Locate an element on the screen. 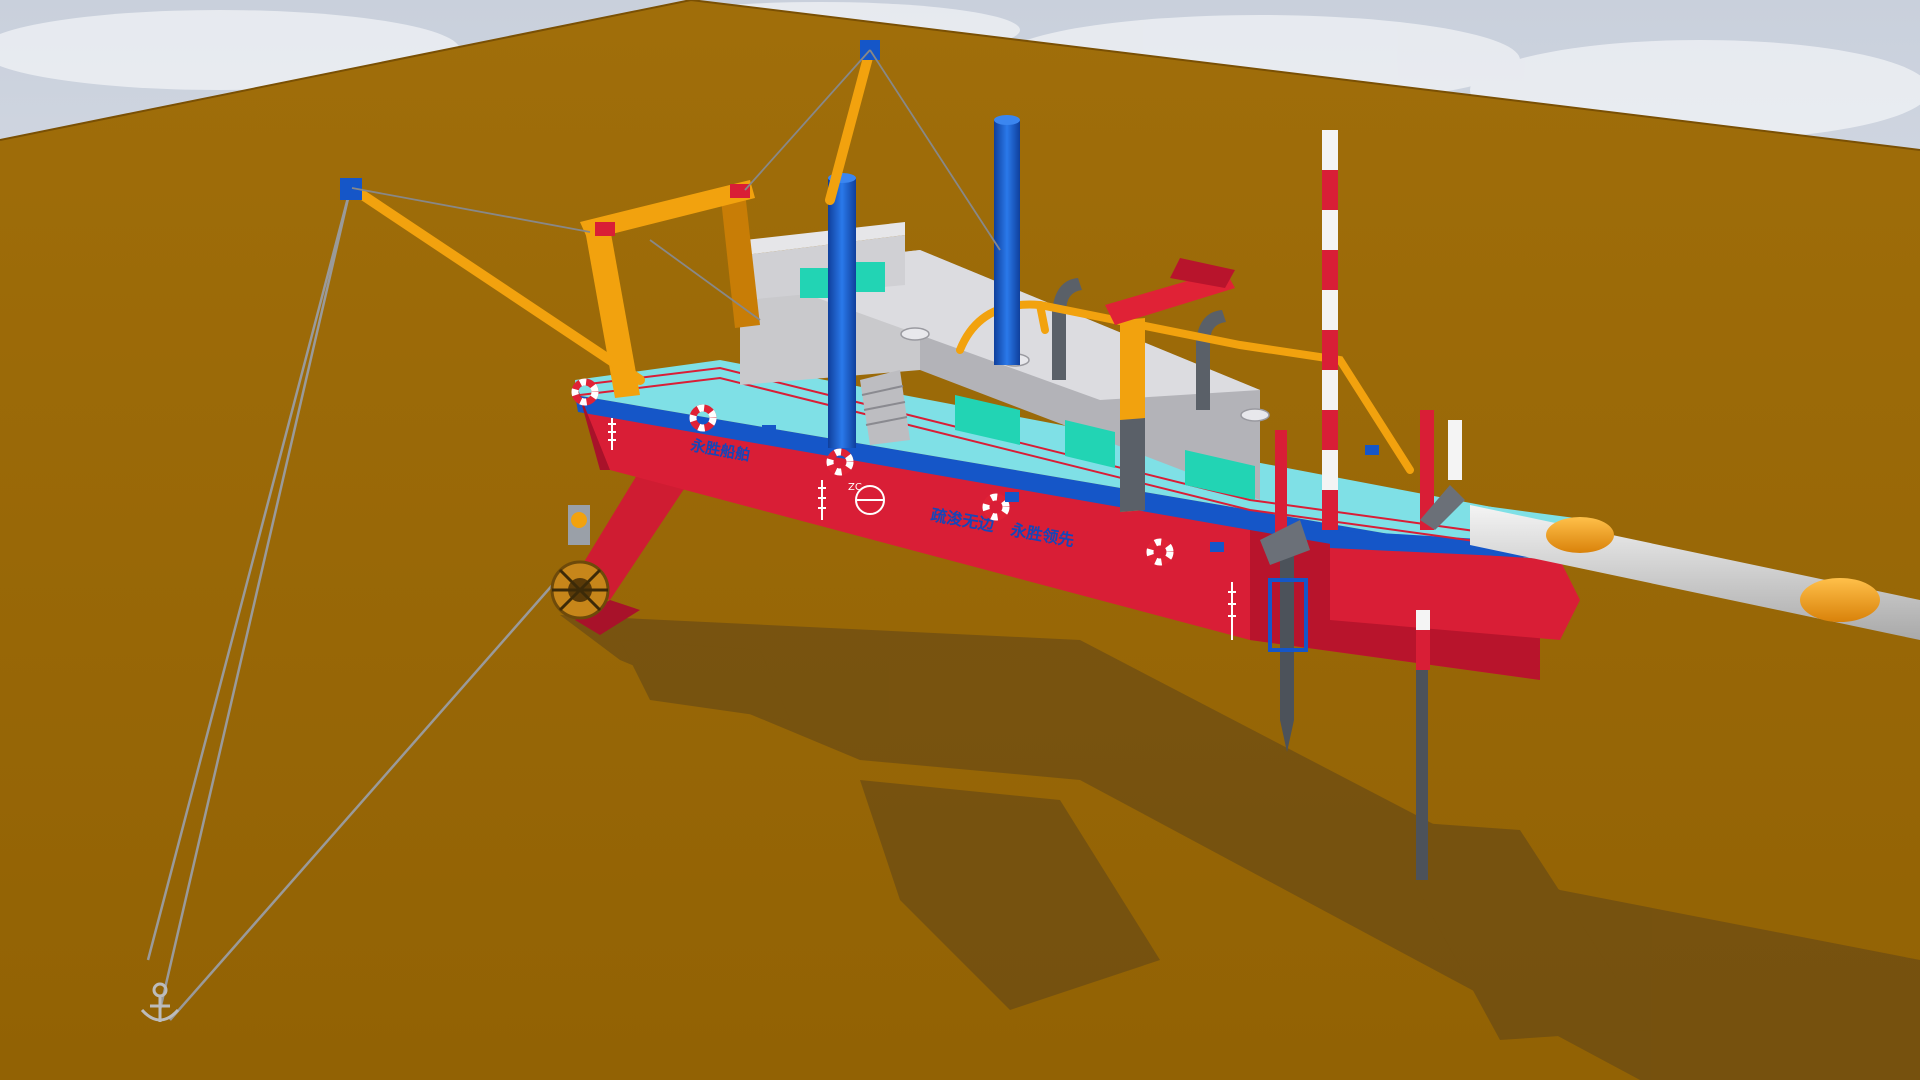  mast-front is located at coordinates (842, 313).